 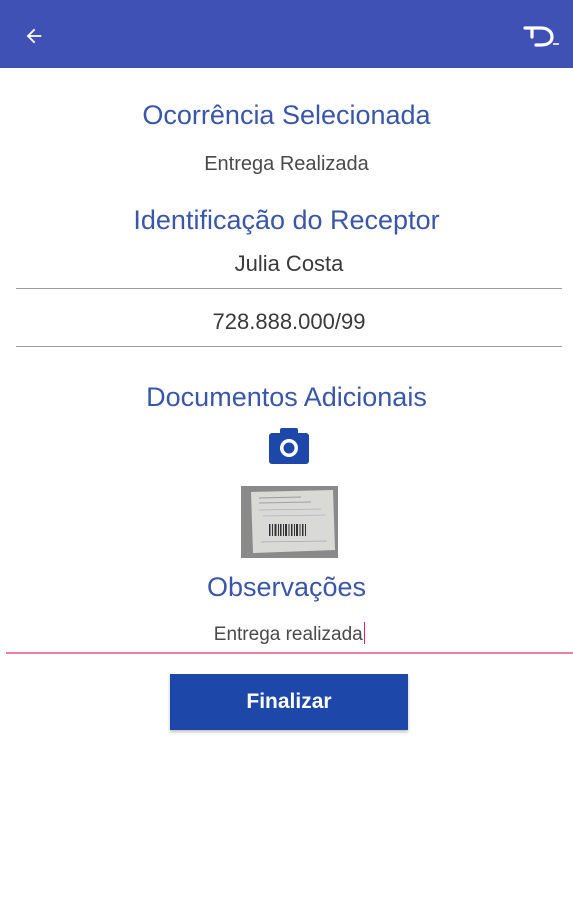 What do you see at coordinates (286, 34) in the screenshot?
I see `app-bar` at bounding box center [286, 34].